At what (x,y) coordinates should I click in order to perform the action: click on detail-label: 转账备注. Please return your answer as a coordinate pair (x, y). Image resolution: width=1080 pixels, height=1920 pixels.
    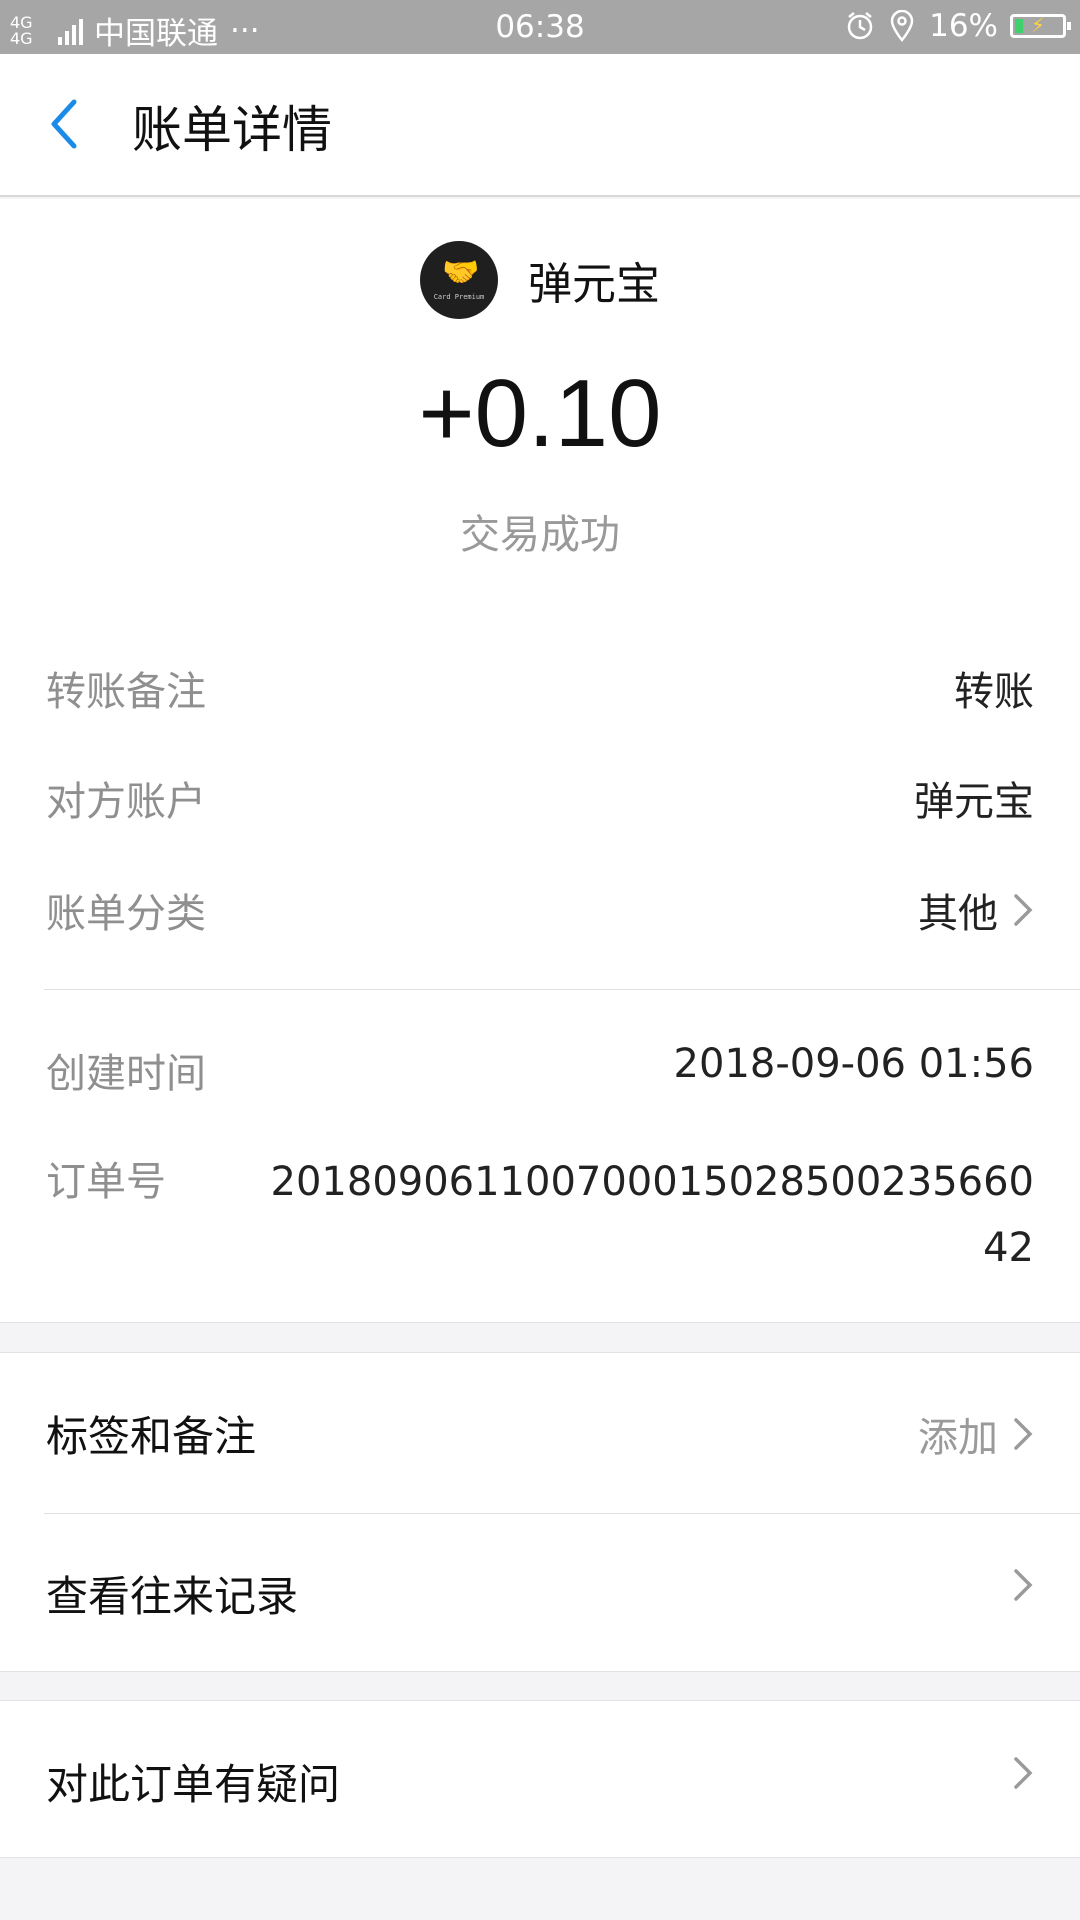
    Looking at the image, I should click on (126, 692).